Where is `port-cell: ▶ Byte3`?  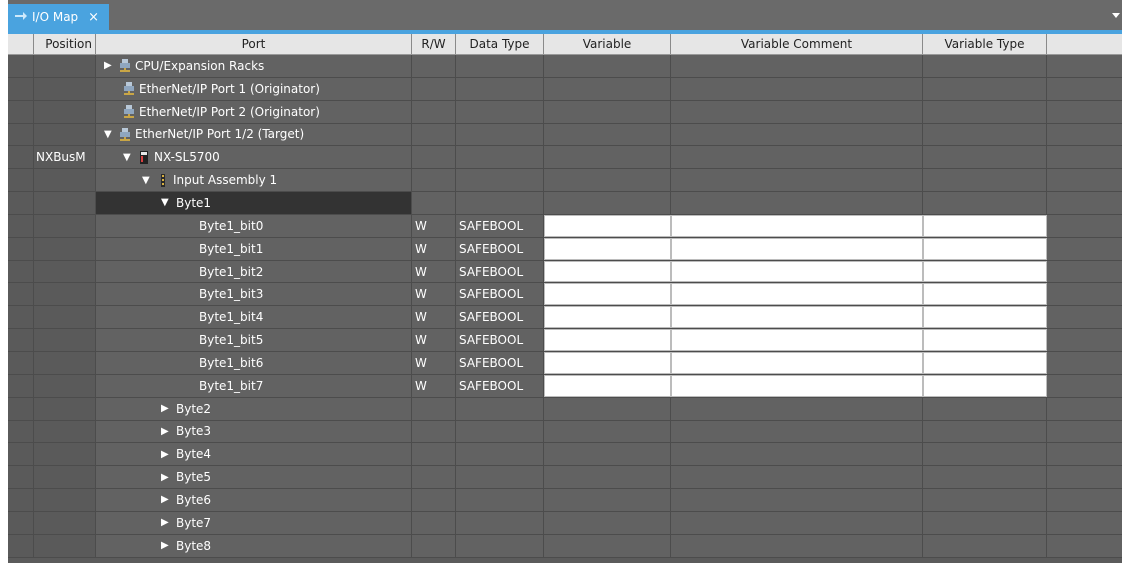
port-cell: ▶ Byte3 is located at coordinates (254, 431).